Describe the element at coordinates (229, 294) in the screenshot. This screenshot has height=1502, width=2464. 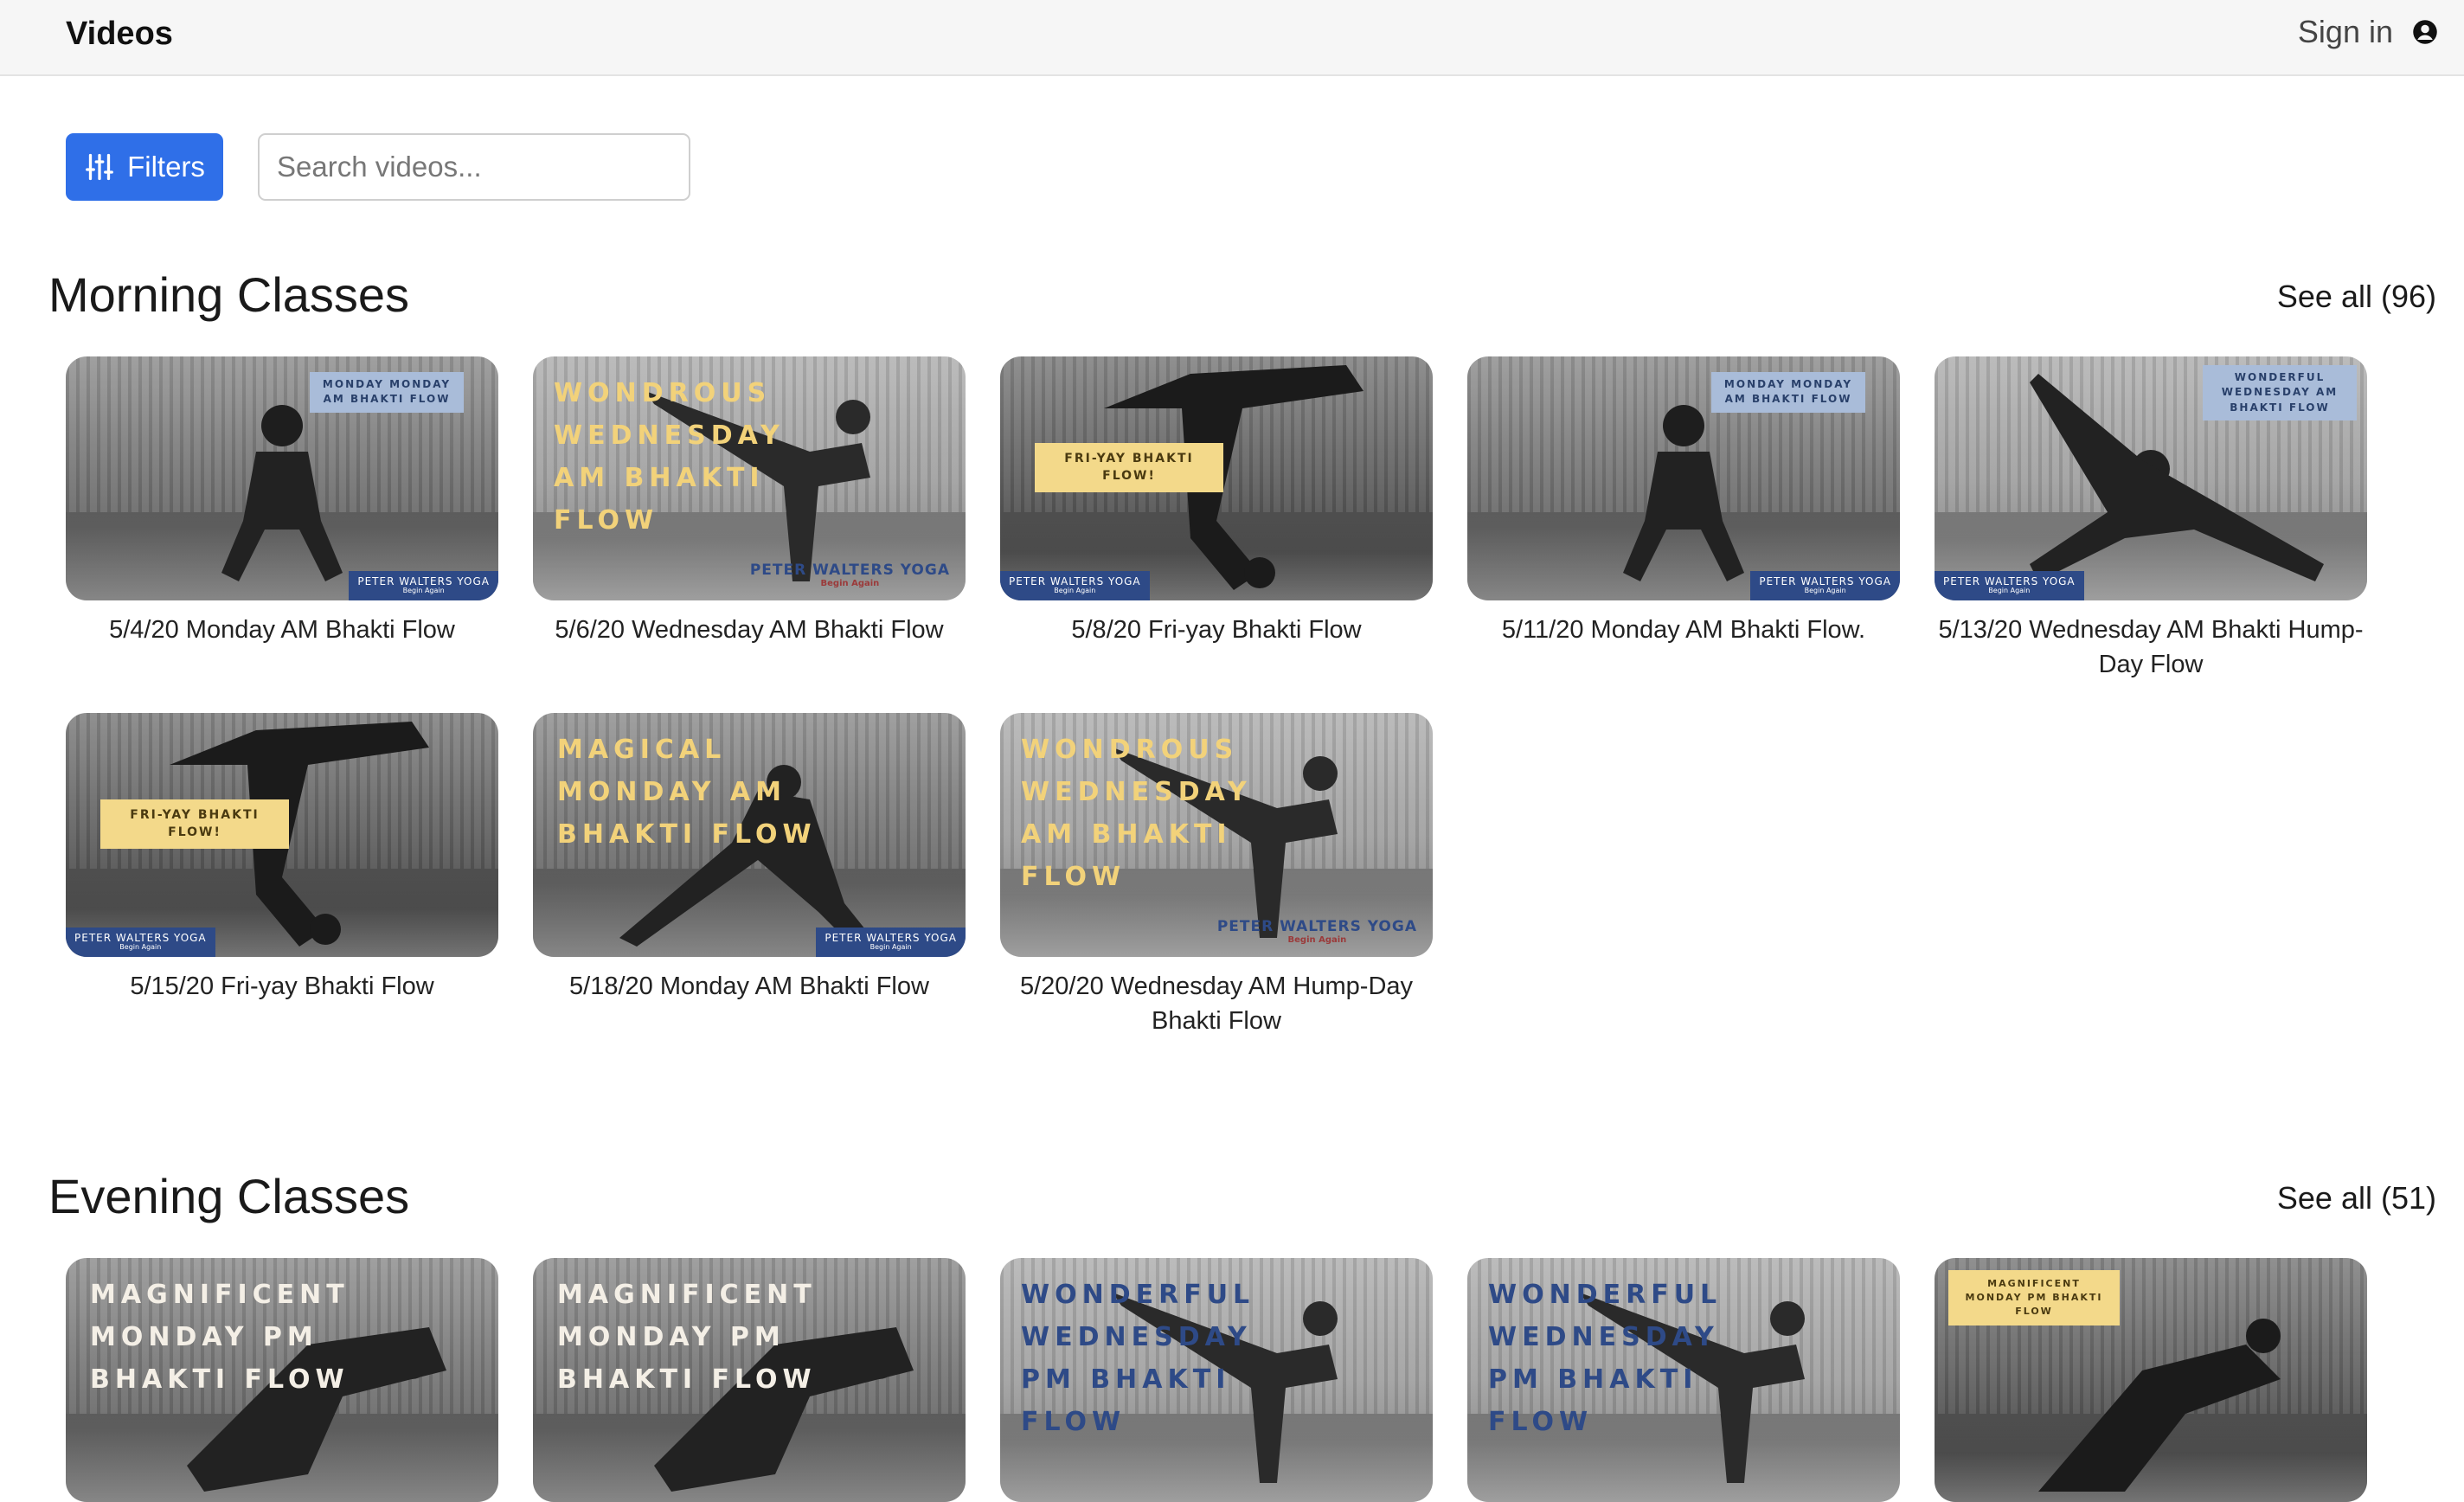
I see `section-title-morning: Morning Classes` at that location.